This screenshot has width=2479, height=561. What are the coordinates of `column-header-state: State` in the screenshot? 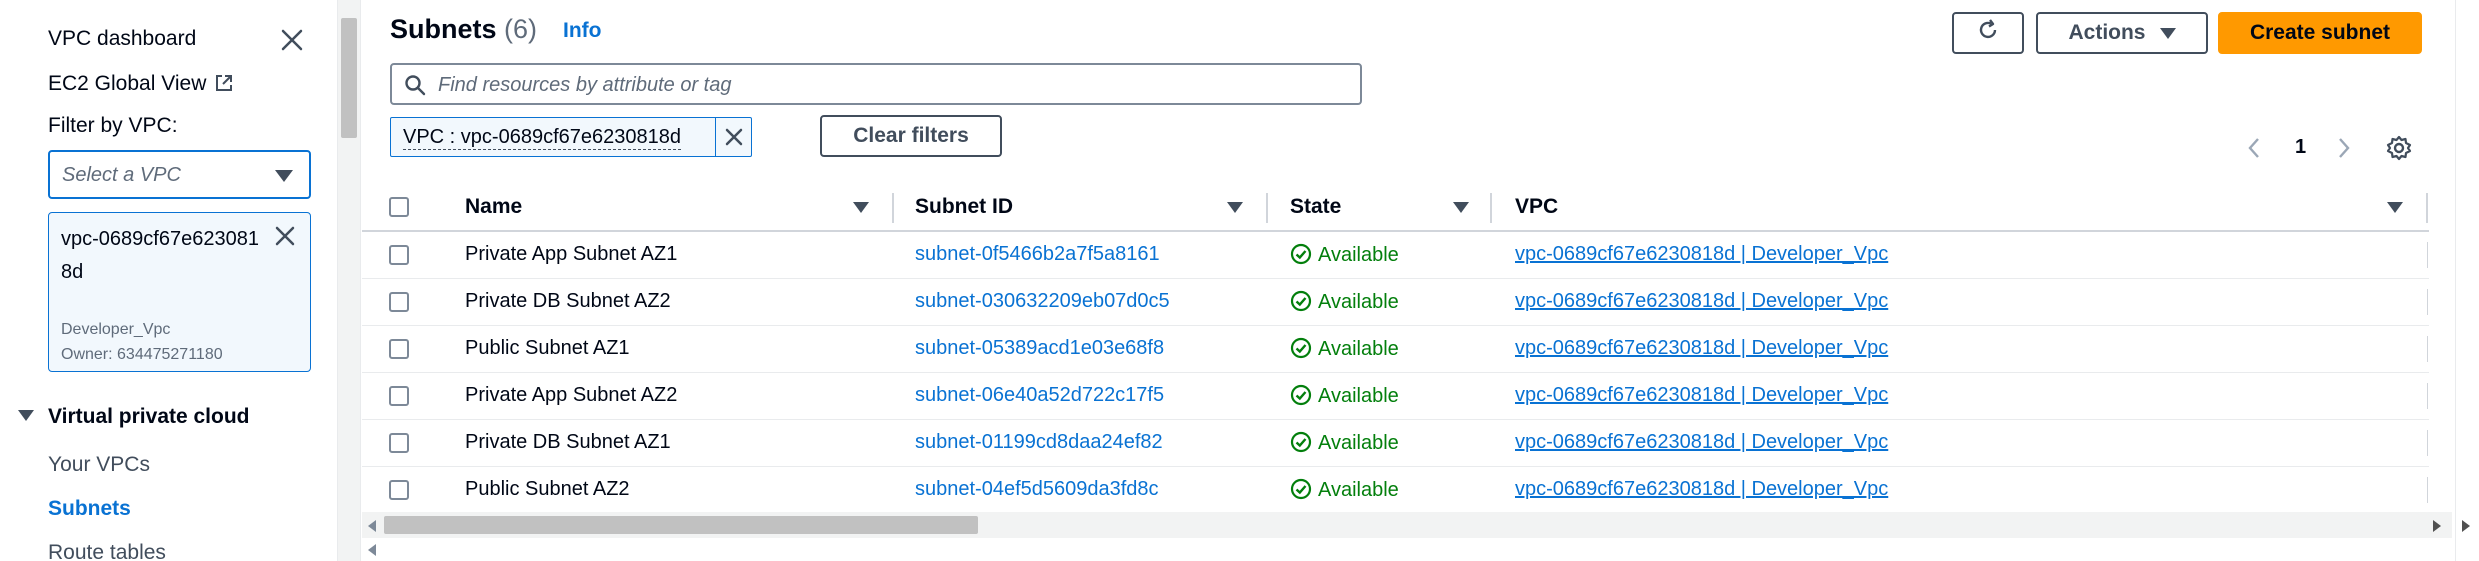 It's located at (1315, 207).